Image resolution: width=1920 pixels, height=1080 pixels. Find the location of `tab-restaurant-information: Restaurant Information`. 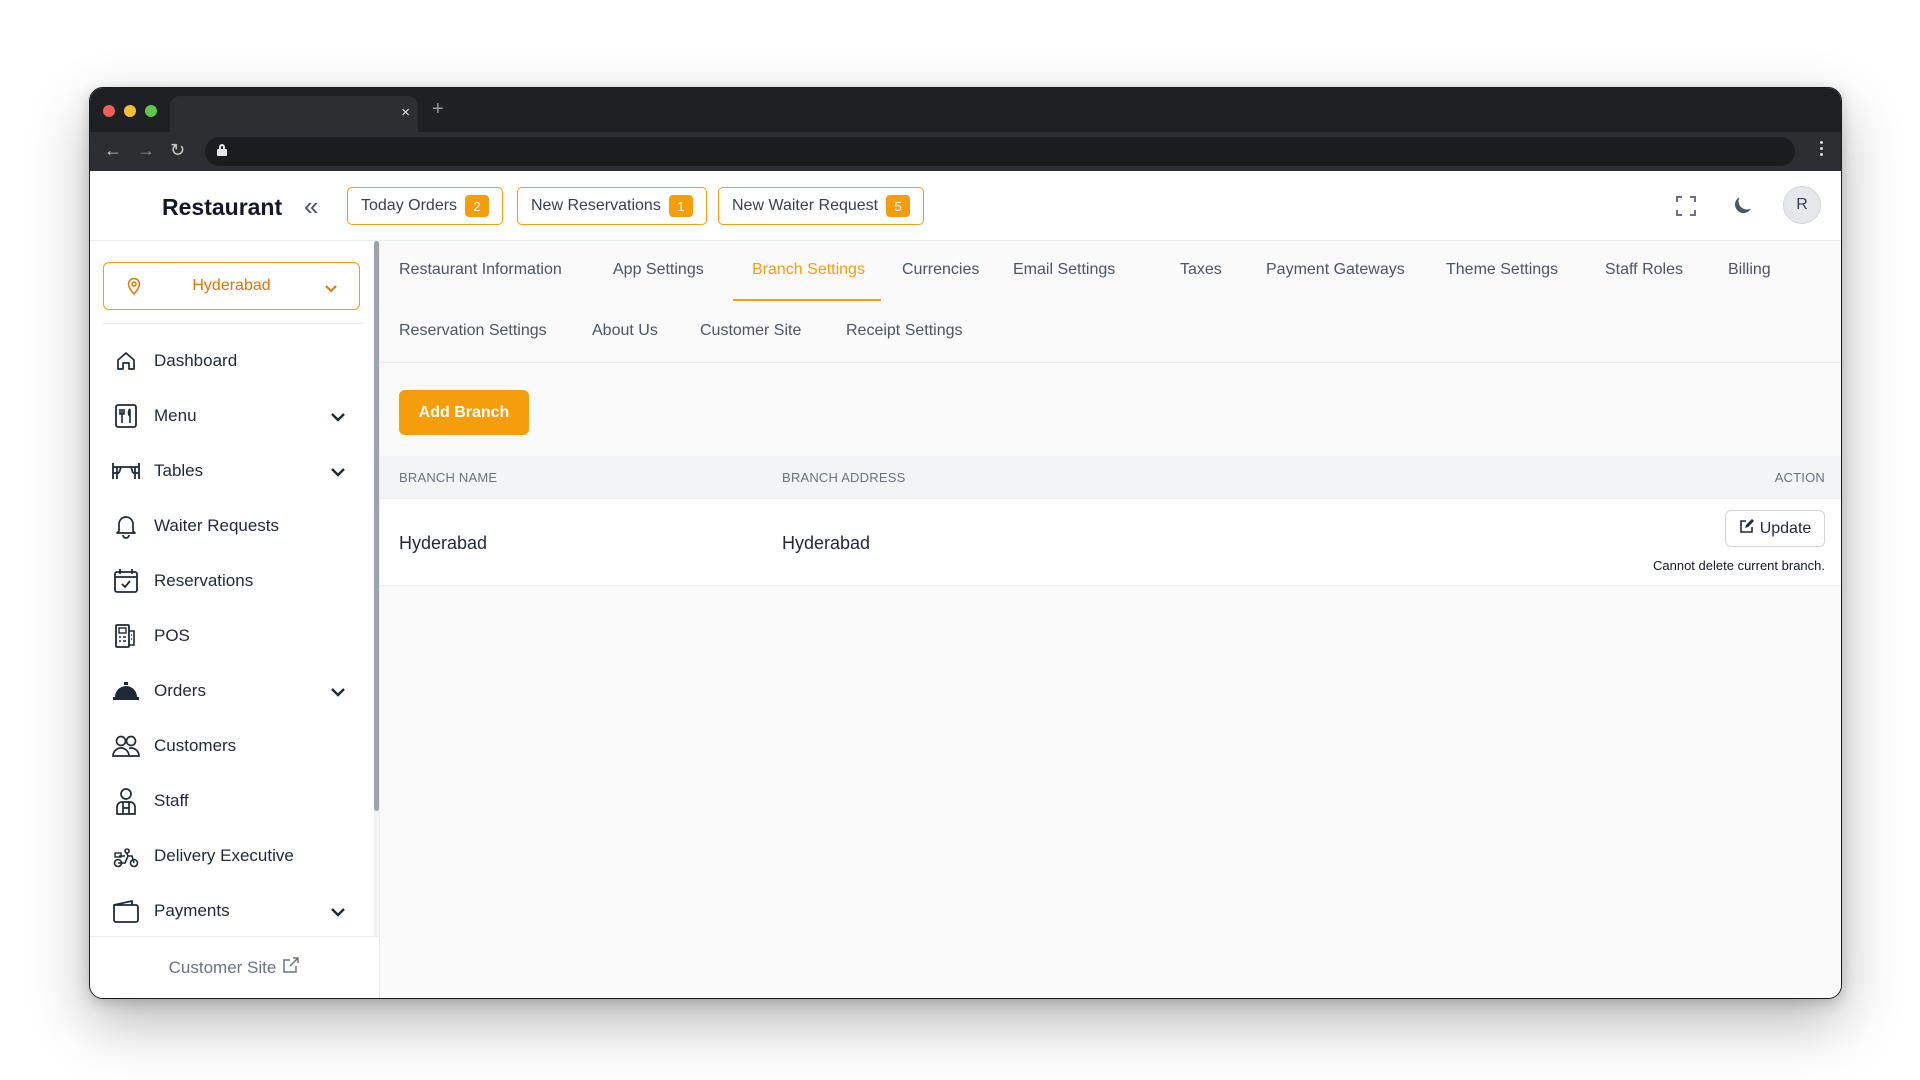

tab-restaurant-information: Restaurant Information is located at coordinates (480, 270).